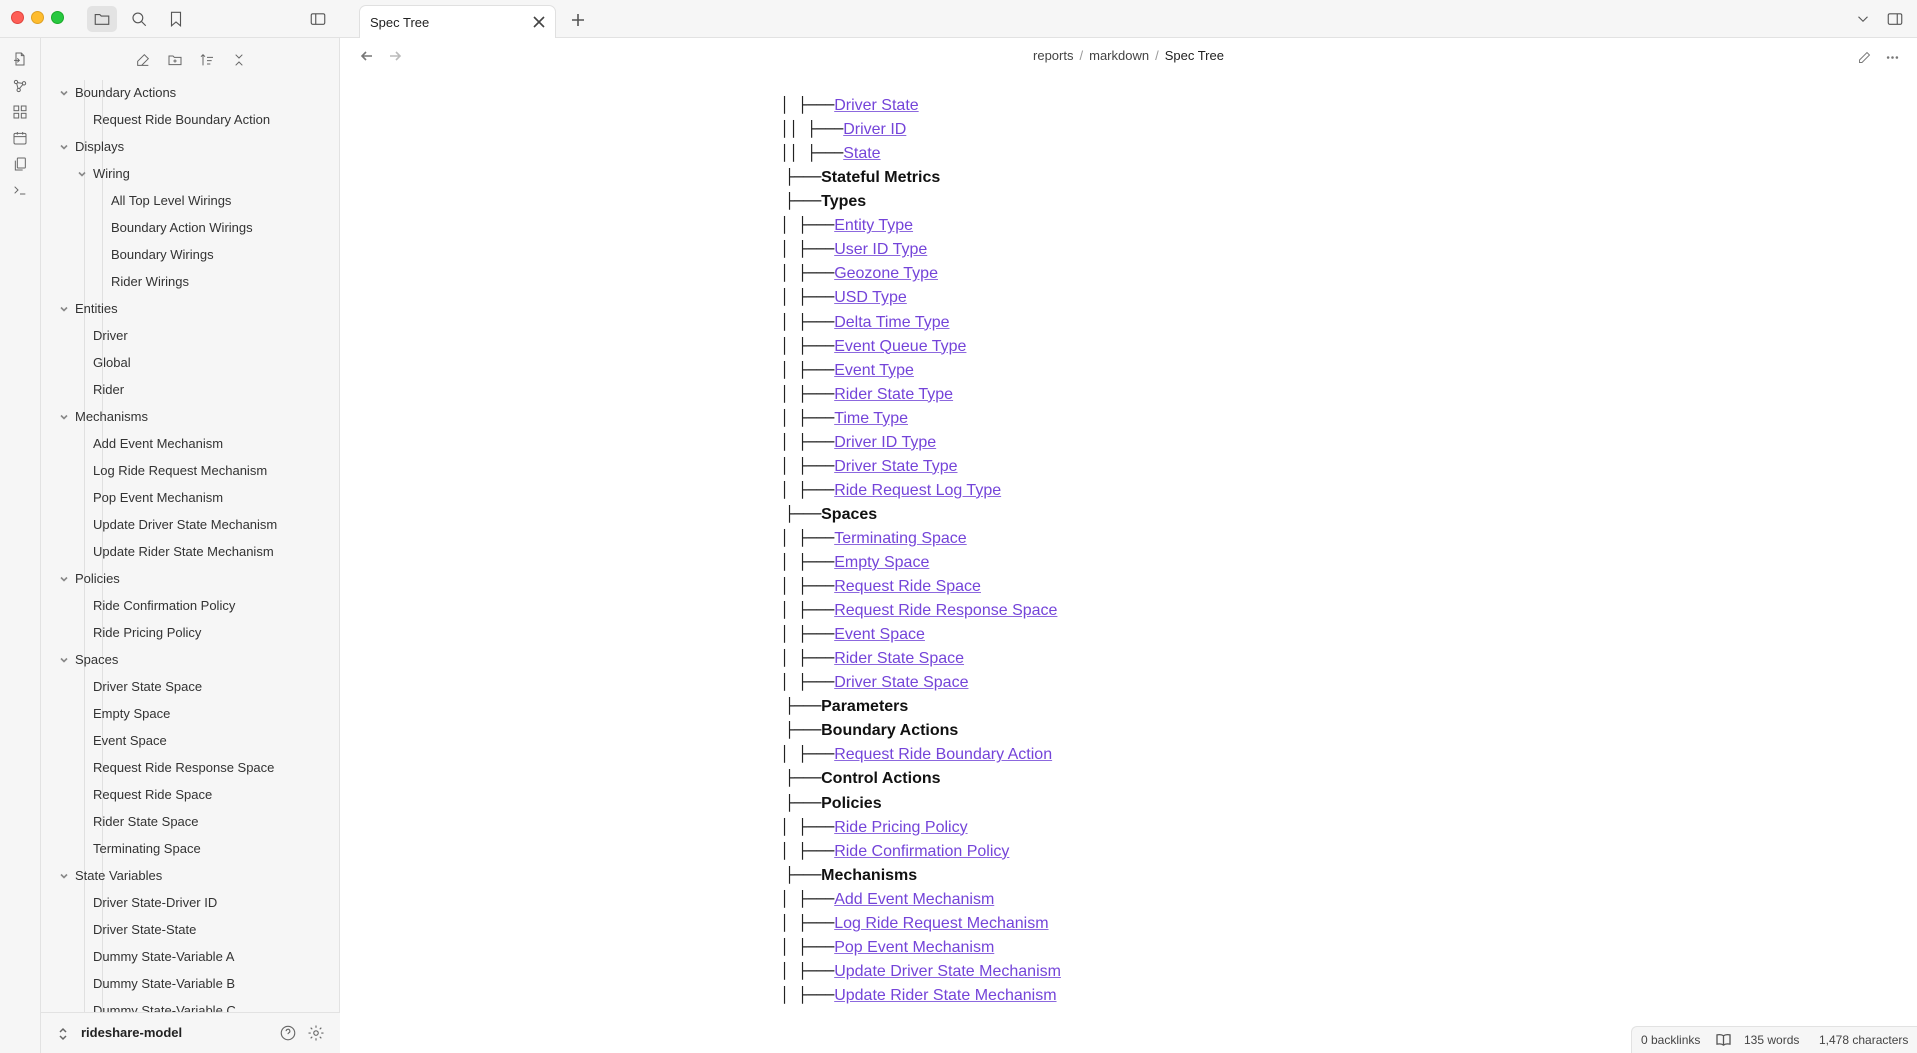 The width and height of the screenshot is (1917, 1053). I want to click on internal-link: Time Type, so click(871, 418).